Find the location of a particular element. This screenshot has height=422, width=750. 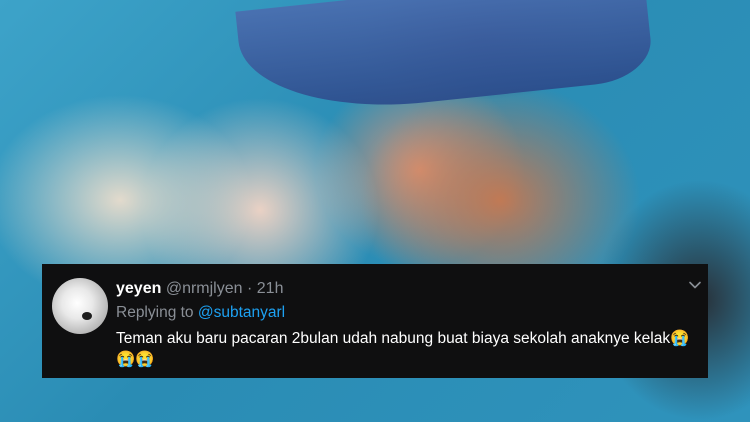

avatar is located at coordinates (80, 306).